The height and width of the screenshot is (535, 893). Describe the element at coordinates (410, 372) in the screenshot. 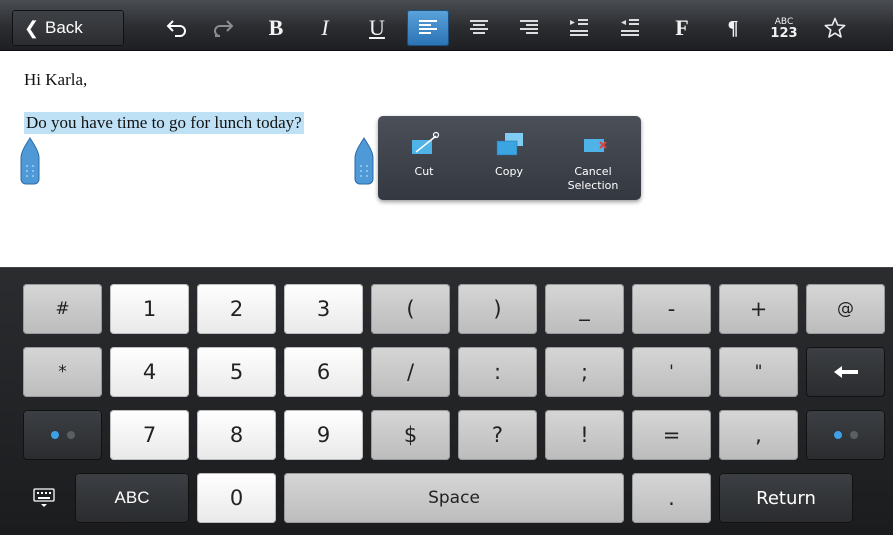

I see `key-slash: /` at that location.